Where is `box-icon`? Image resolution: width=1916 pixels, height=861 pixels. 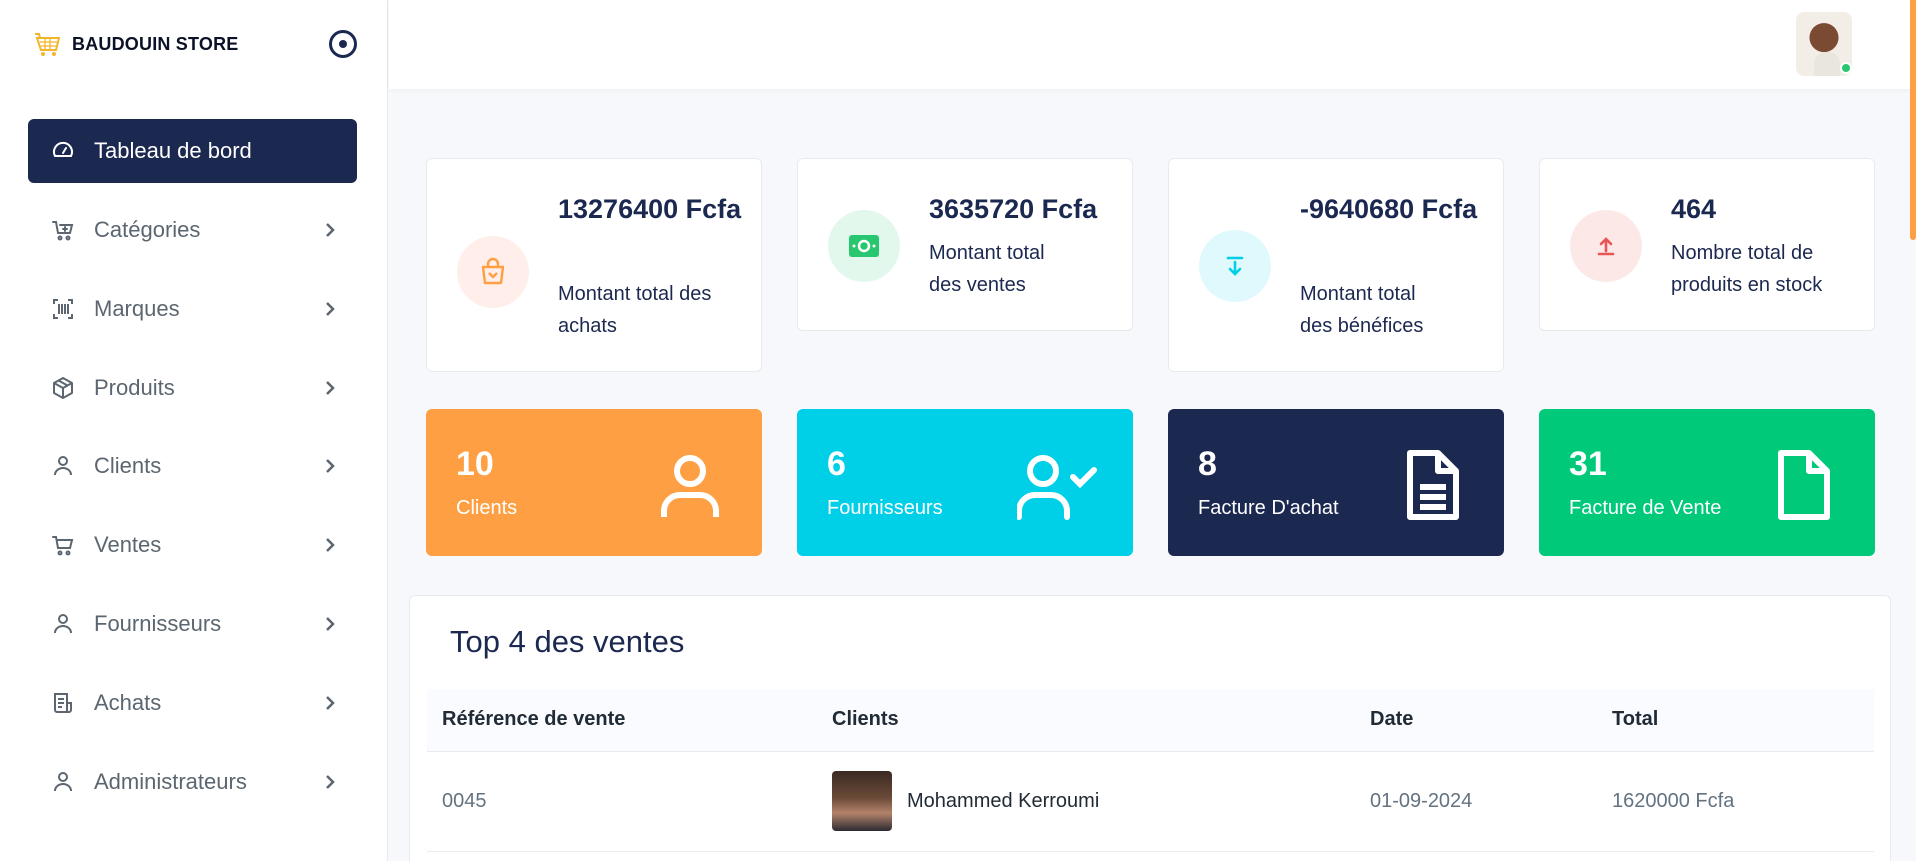 box-icon is located at coordinates (63, 388).